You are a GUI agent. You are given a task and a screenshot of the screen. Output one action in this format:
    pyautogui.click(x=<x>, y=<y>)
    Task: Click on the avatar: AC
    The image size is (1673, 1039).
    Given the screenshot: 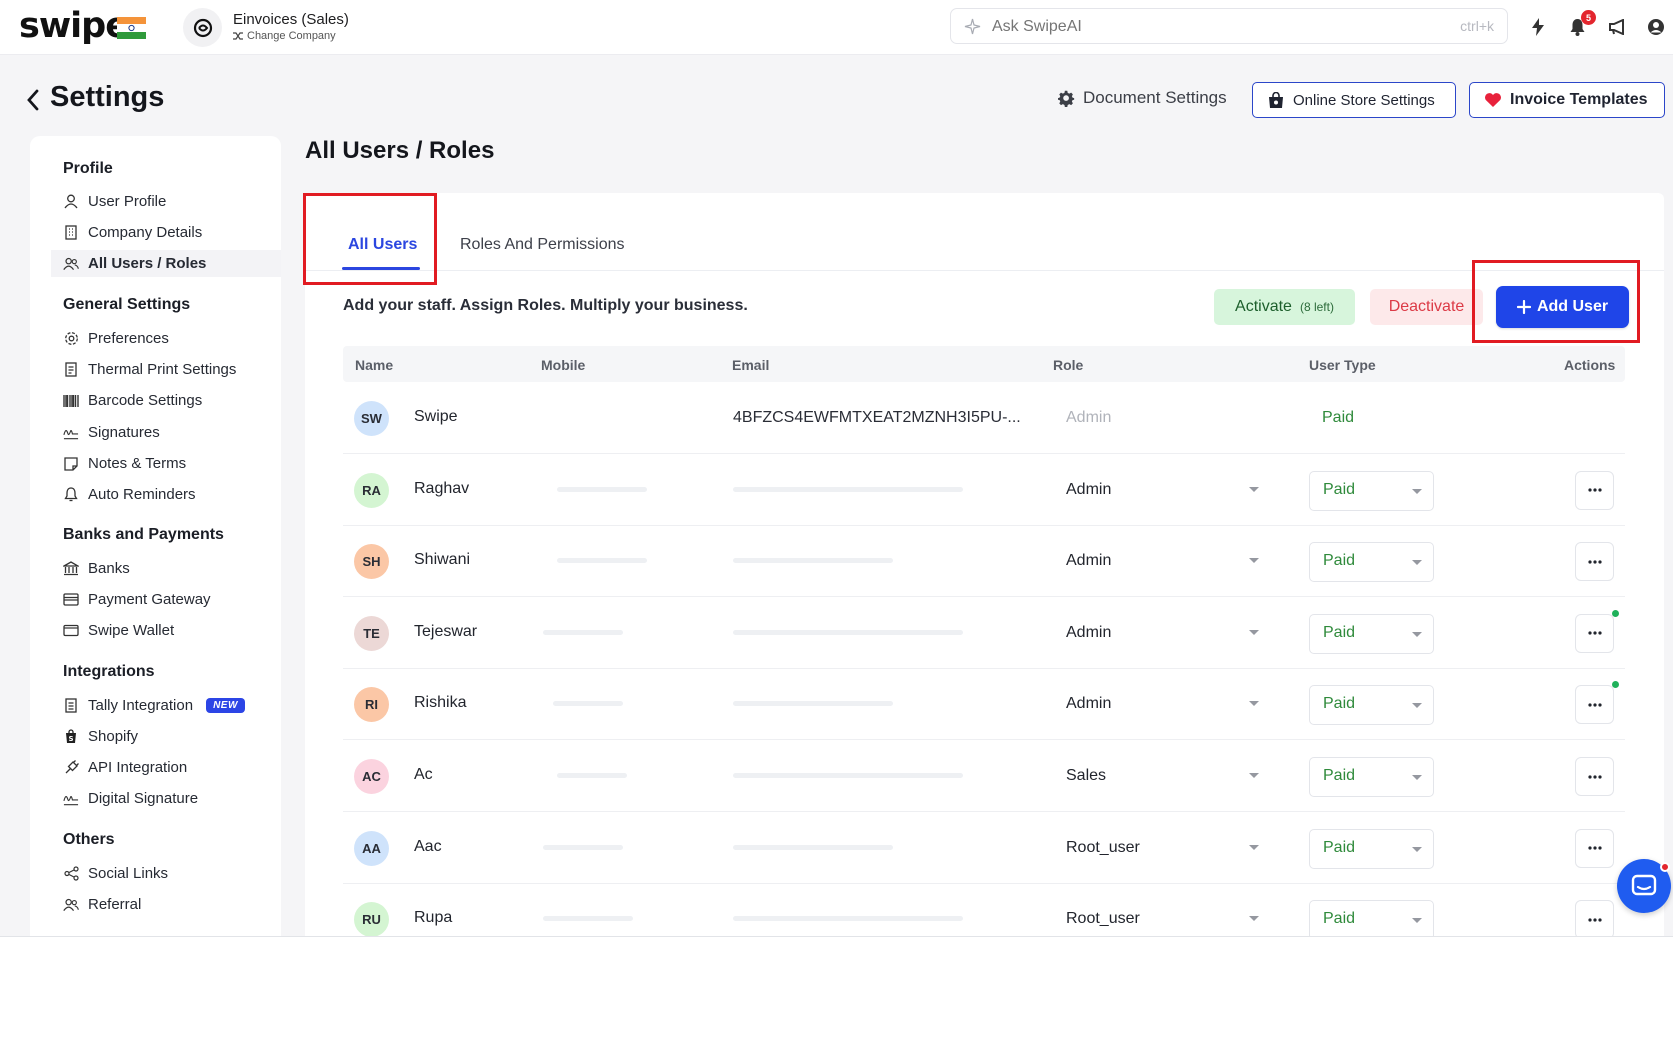 What is the action you would take?
    pyautogui.click(x=371, y=776)
    